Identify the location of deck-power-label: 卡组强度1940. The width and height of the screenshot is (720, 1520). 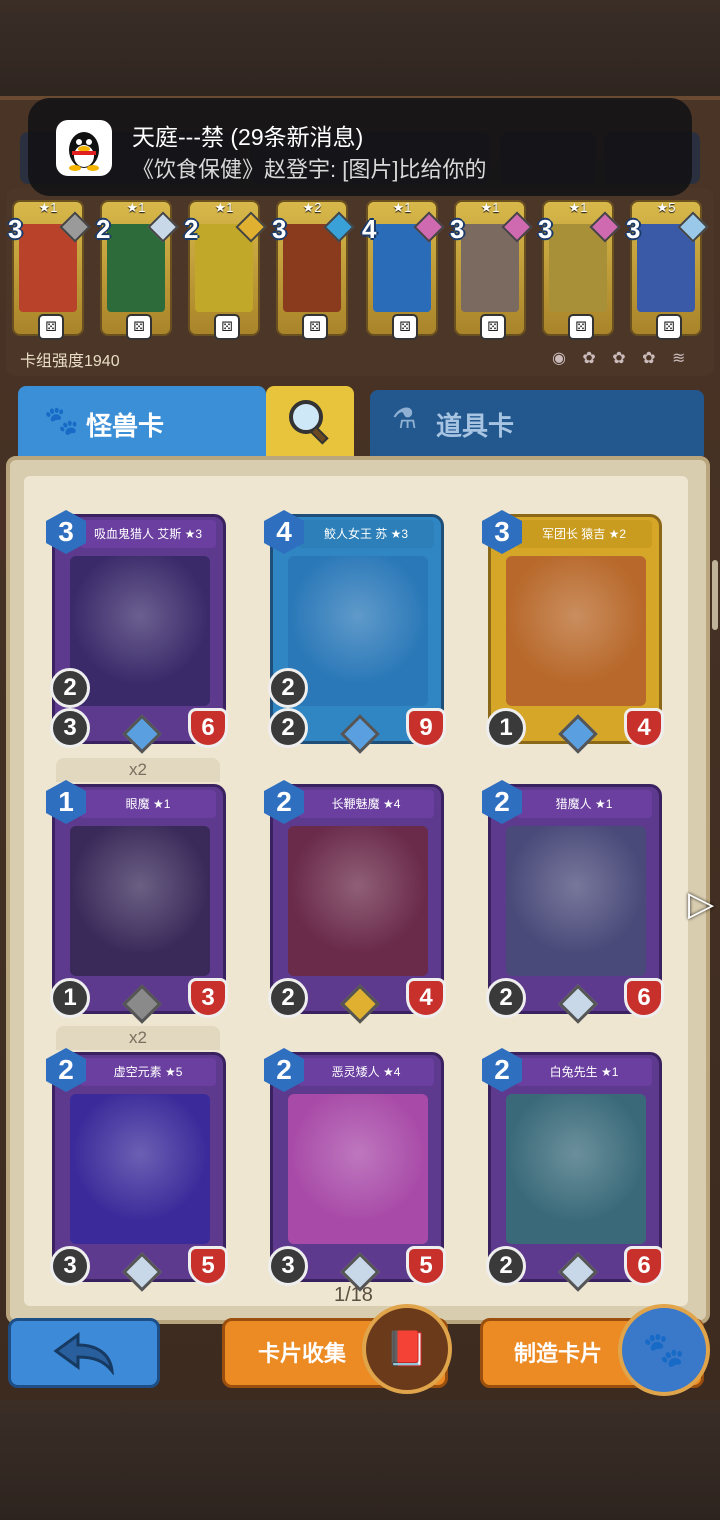
(70, 361).